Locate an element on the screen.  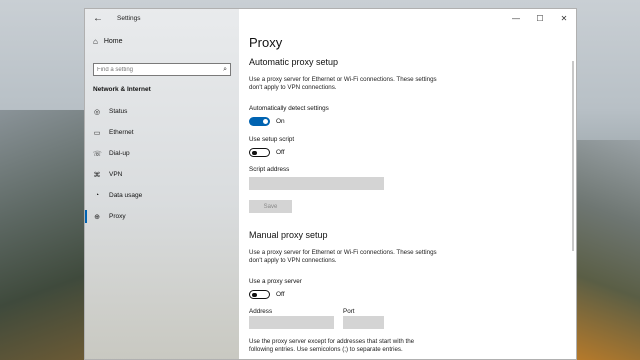
auto-detect-label: Automatically detect settings is located at coordinates (289, 108).